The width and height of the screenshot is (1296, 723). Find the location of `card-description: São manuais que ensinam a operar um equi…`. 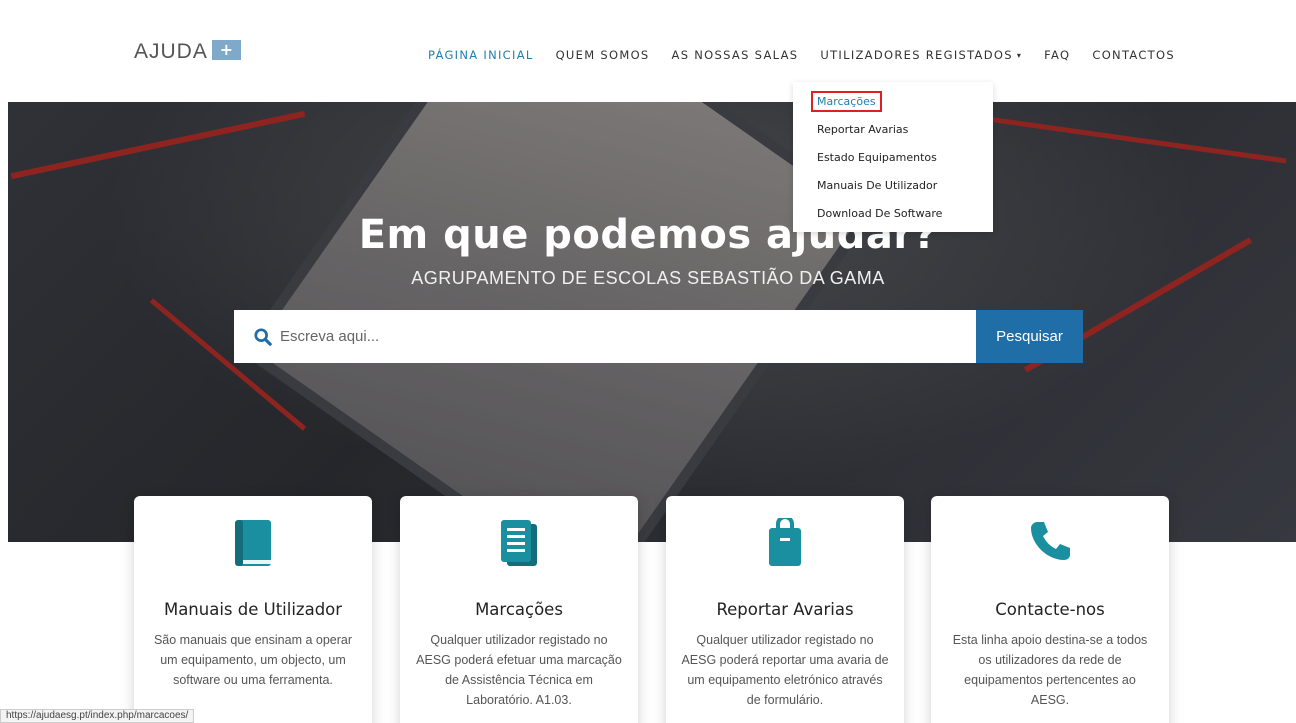

card-description: São manuais que ensinam a operar um equi… is located at coordinates (253, 660).